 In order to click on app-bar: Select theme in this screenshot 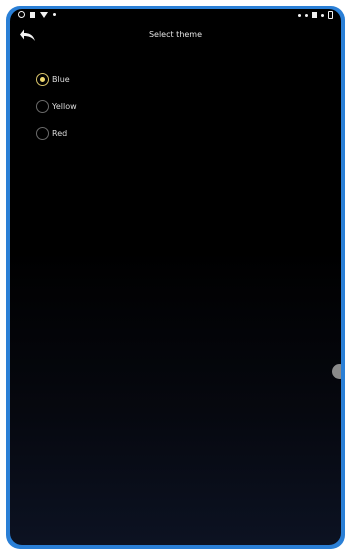, I will do `click(175, 36)`.